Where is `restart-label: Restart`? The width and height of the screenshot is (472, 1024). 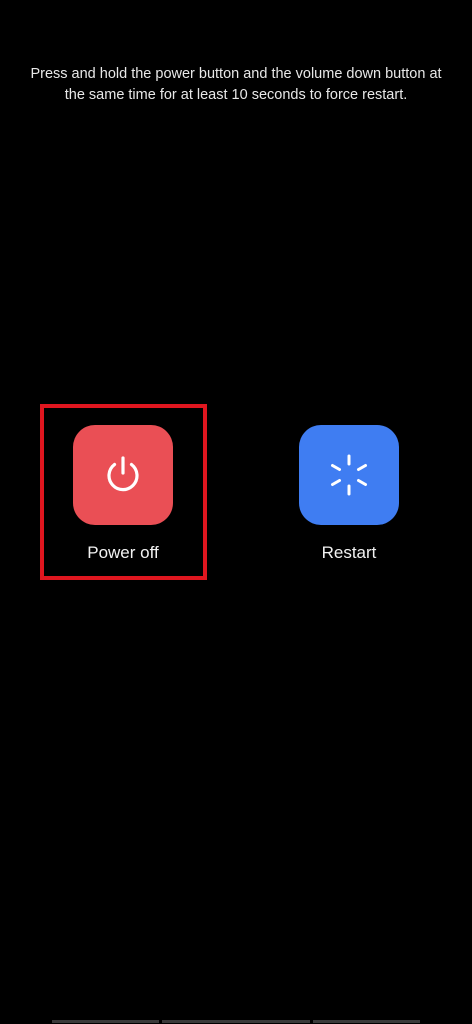 restart-label: Restart is located at coordinates (349, 552).